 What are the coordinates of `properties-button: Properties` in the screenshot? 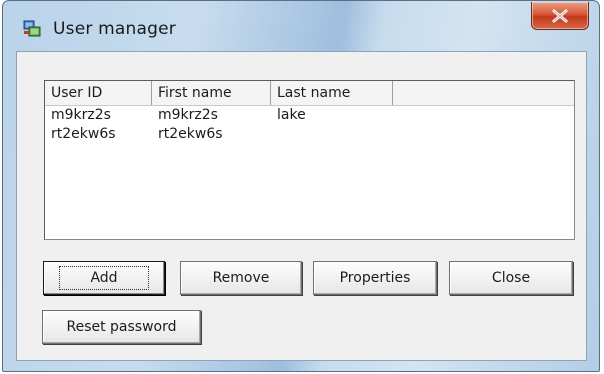 It's located at (375, 278).